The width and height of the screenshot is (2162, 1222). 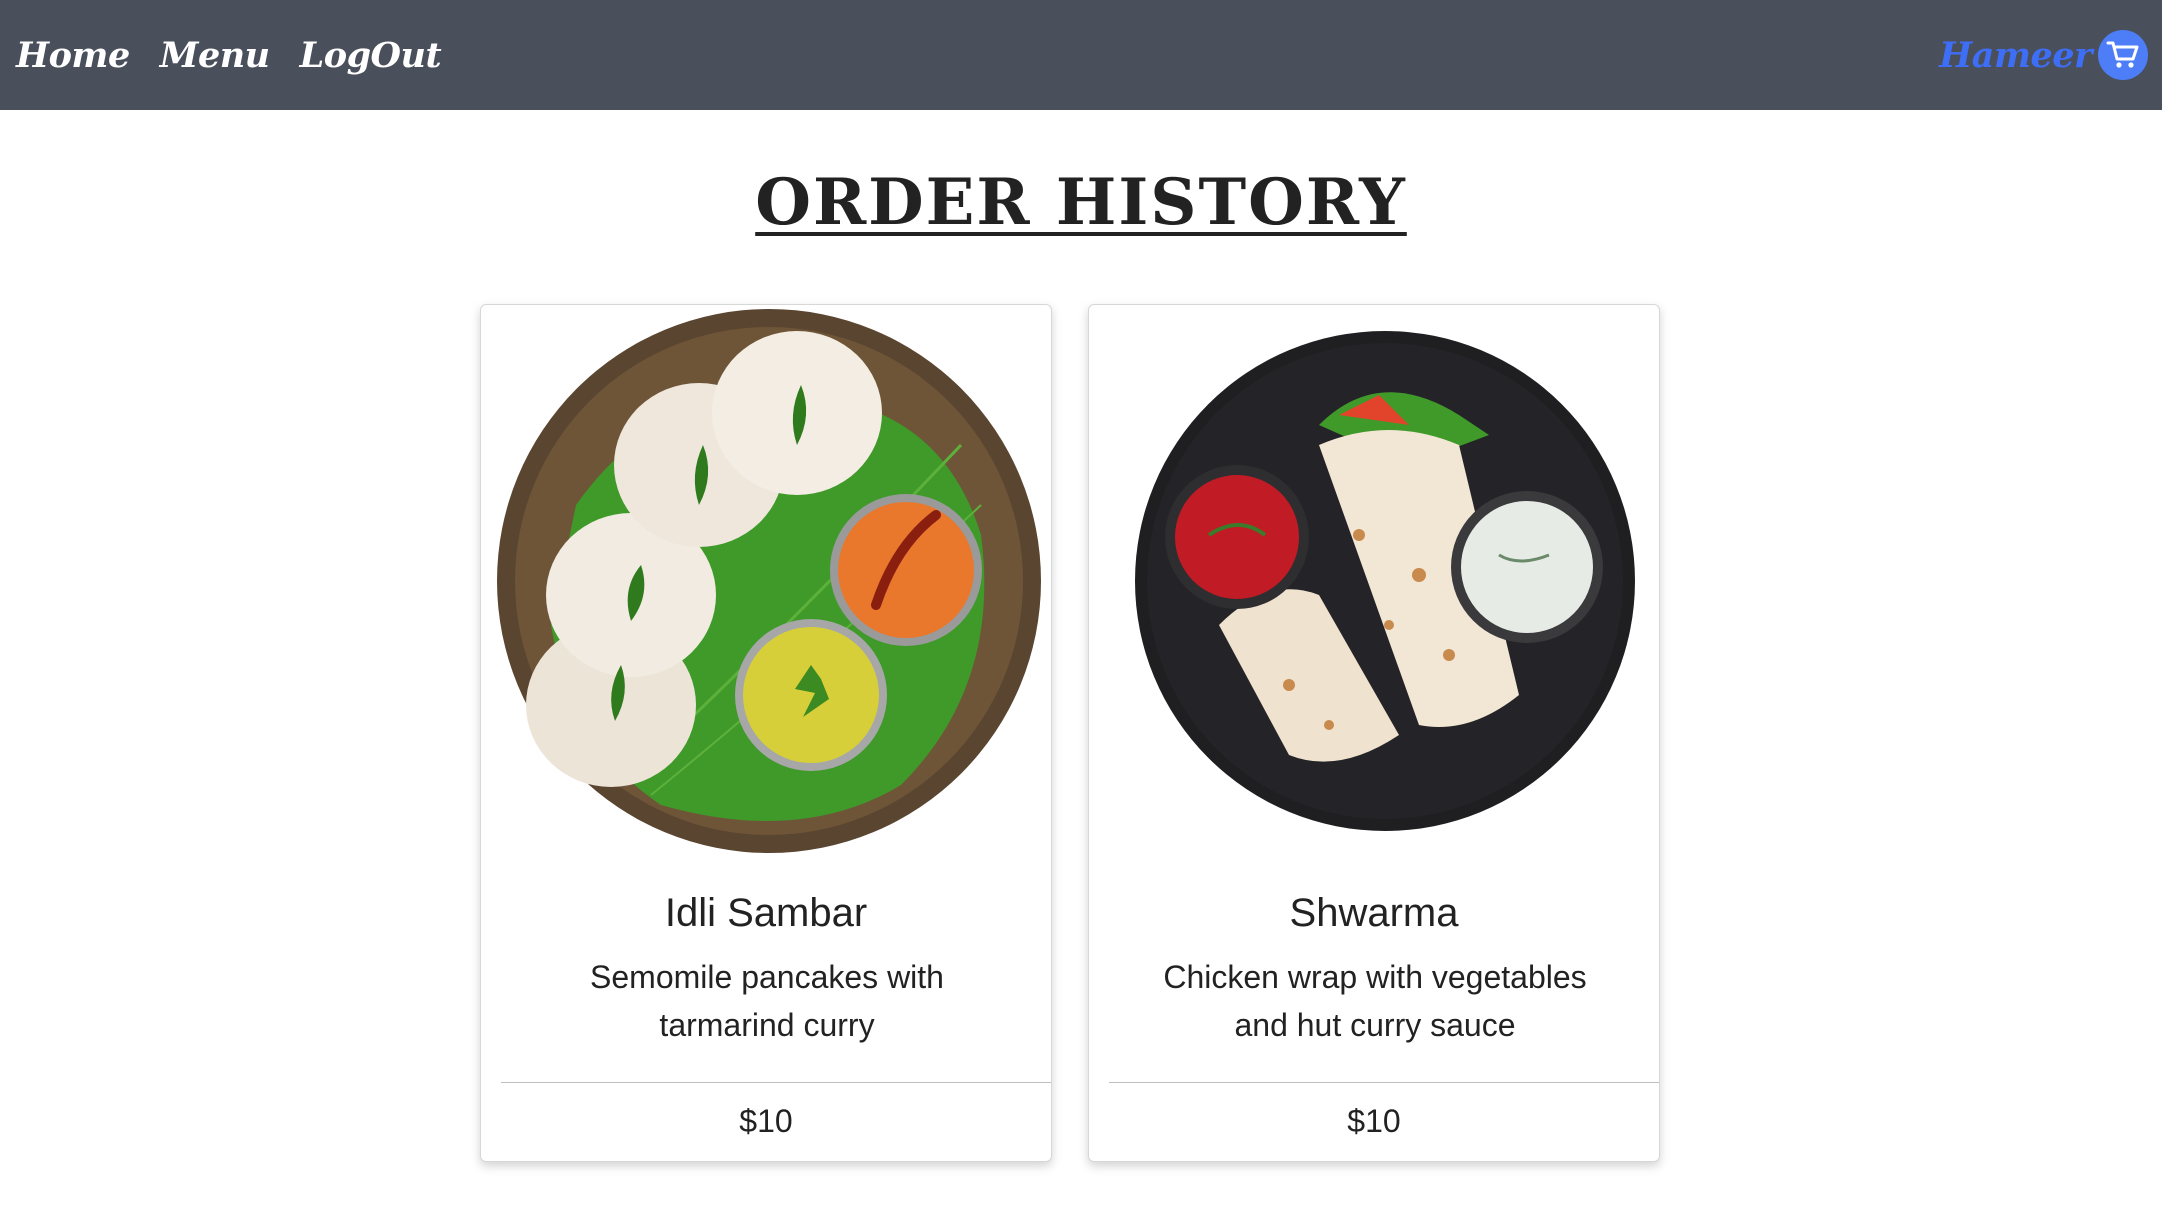 I want to click on page-heading: ORDER HISTORY, so click(x=1081, y=202).